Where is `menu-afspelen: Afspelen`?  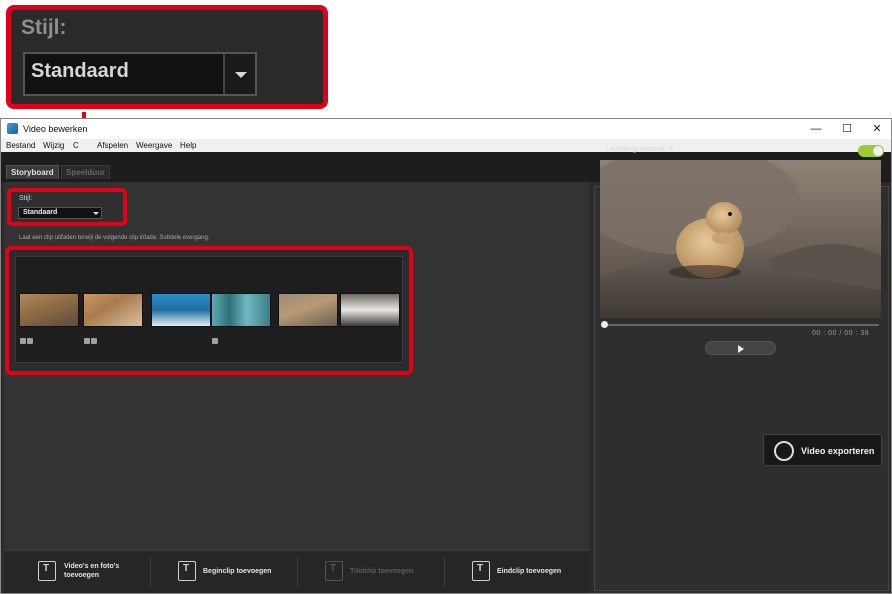
menu-afspelen: Afspelen is located at coordinates (112, 145).